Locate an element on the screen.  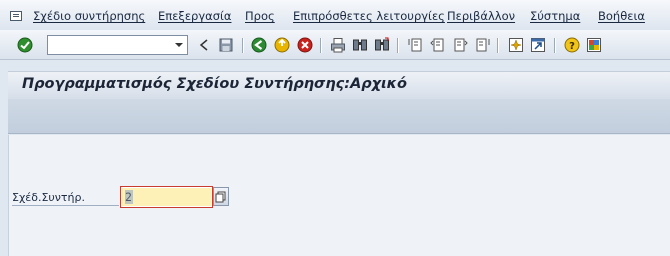
find-icon is located at coordinates (360, 45).